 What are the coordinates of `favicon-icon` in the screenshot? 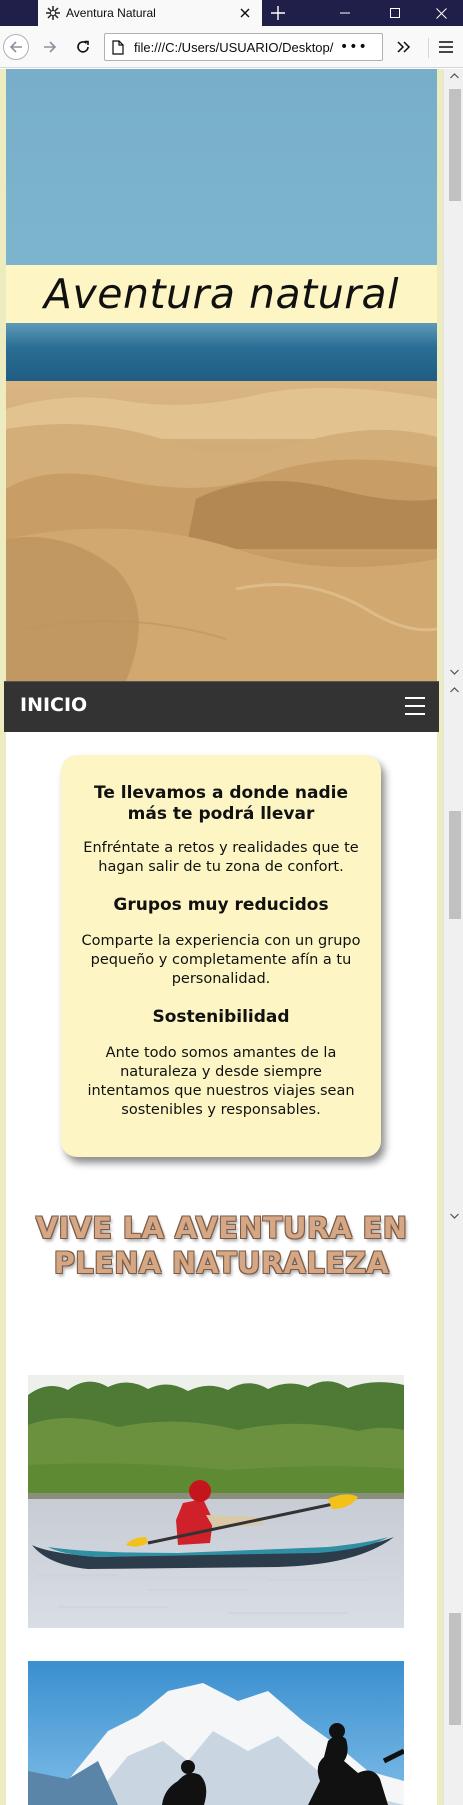 It's located at (53, 13).